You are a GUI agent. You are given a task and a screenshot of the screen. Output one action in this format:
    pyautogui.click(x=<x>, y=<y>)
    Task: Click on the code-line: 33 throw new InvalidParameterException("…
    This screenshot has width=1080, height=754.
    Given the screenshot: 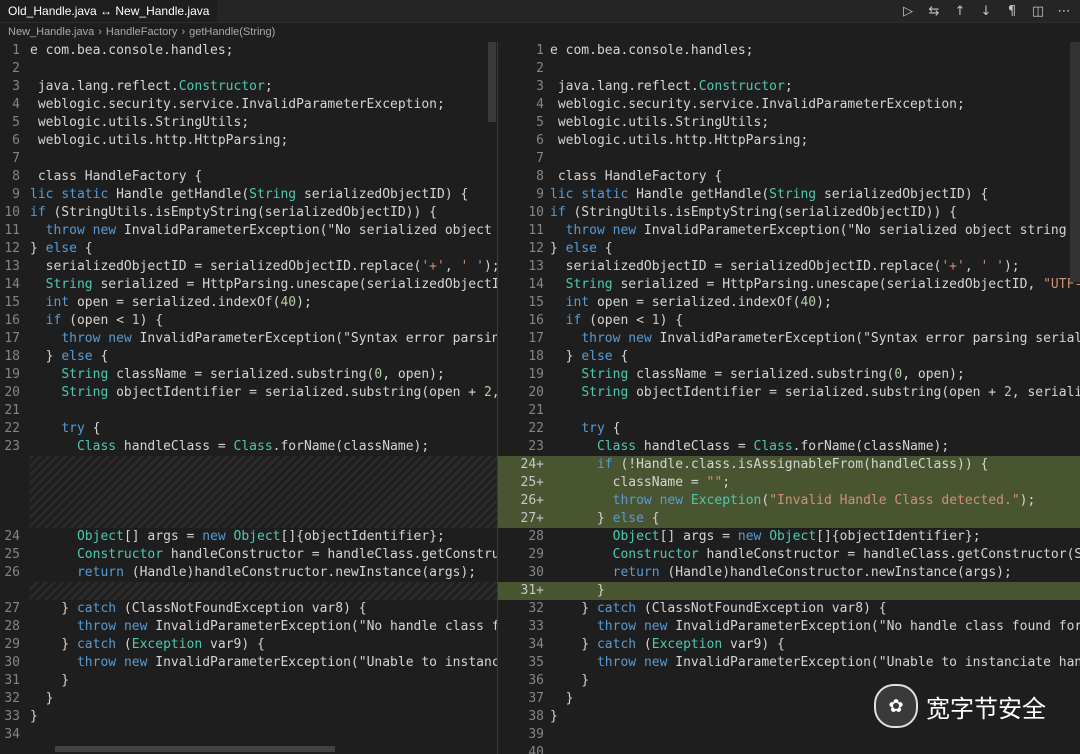 What is the action you would take?
    pyautogui.click(x=789, y=627)
    